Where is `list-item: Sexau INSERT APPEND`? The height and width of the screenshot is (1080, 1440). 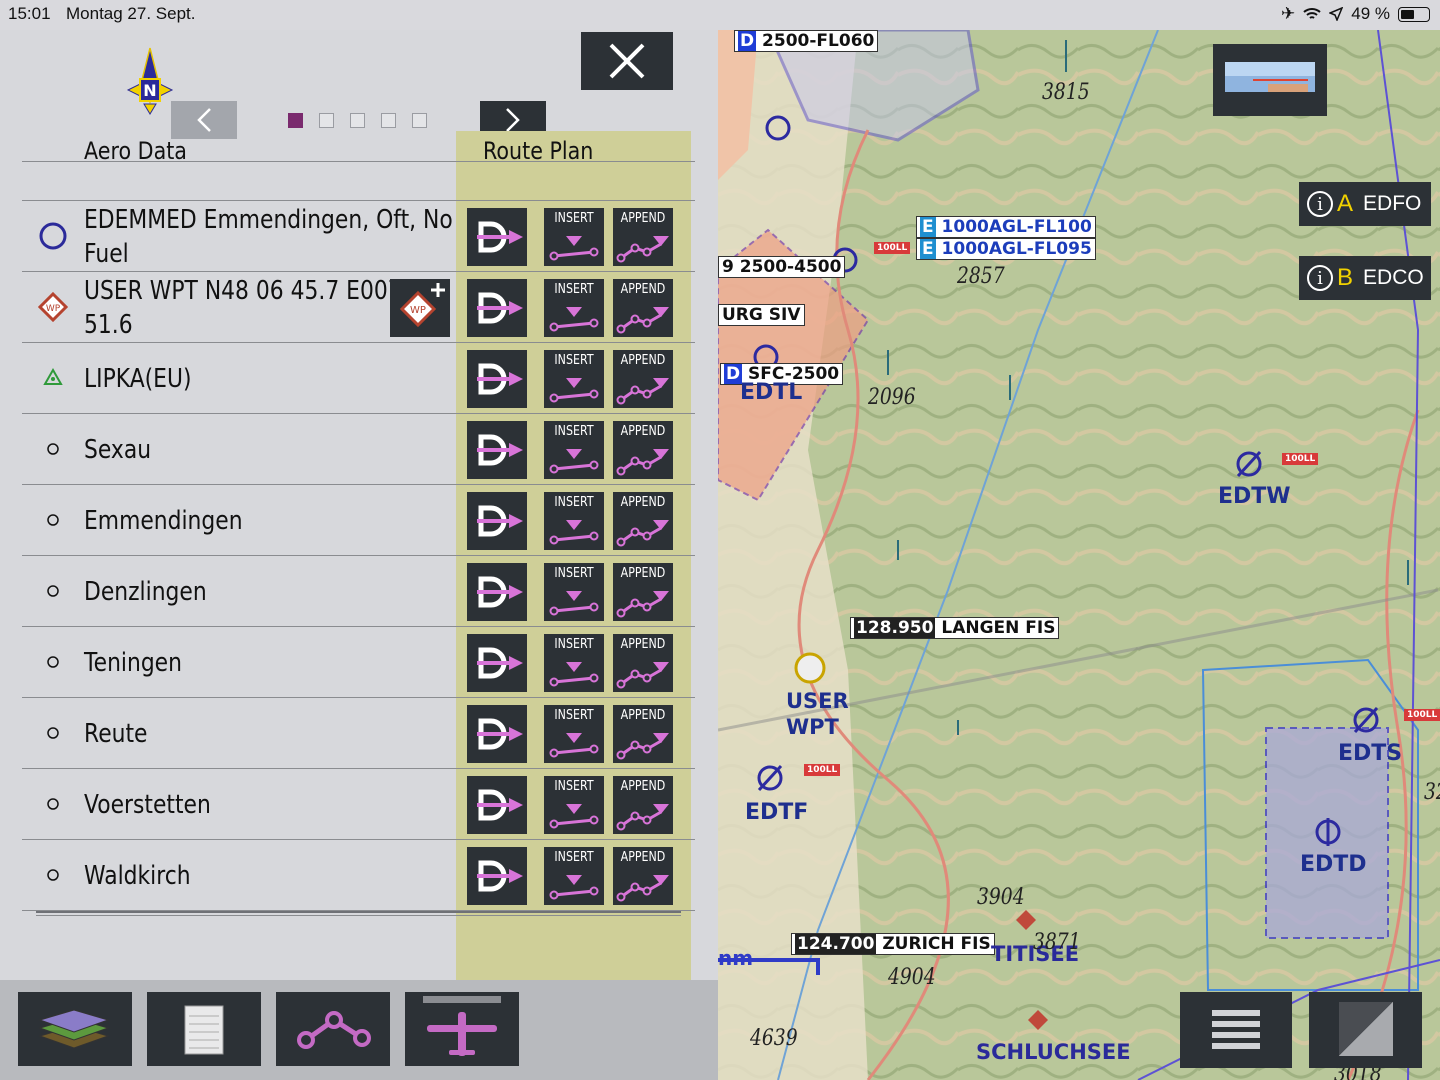 list-item: Sexau INSERT APPEND is located at coordinates (358, 449).